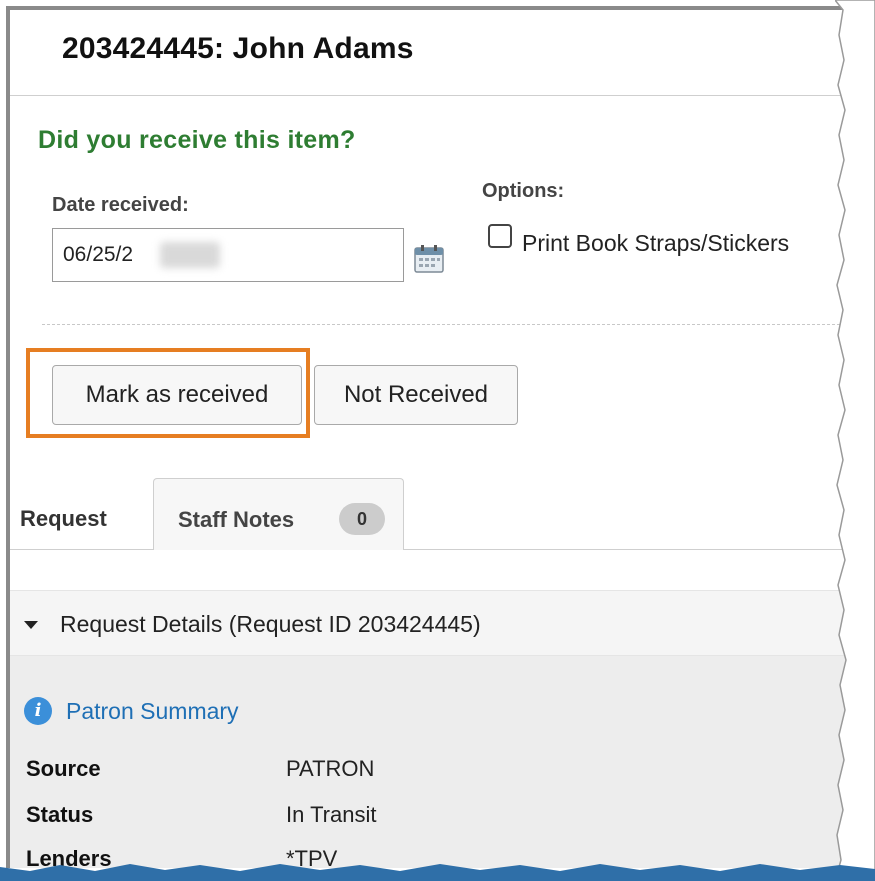 The height and width of the screenshot is (881, 875). What do you see at coordinates (236, 519) in the screenshot?
I see `tab-staff-notes-label: Staff Notes` at bounding box center [236, 519].